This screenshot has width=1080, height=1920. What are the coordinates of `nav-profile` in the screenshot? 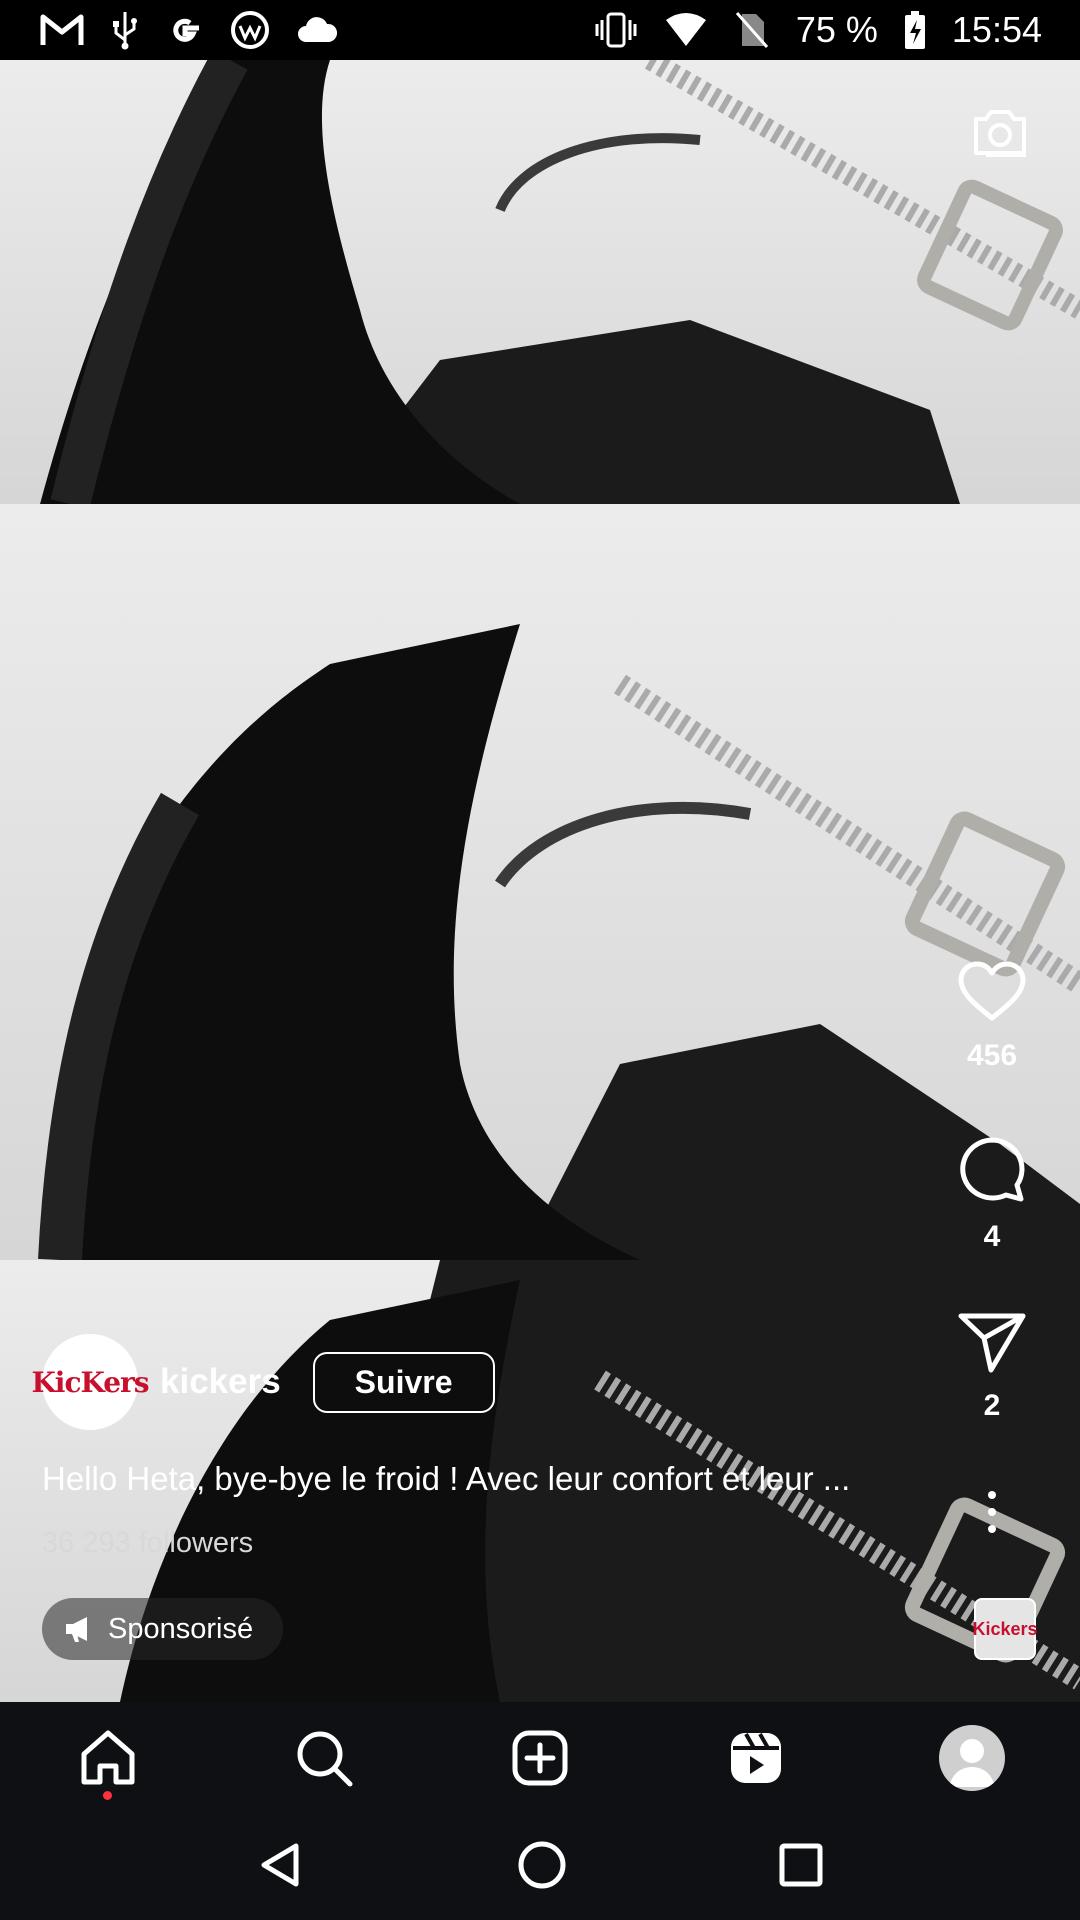 It's located at (972, 1758).